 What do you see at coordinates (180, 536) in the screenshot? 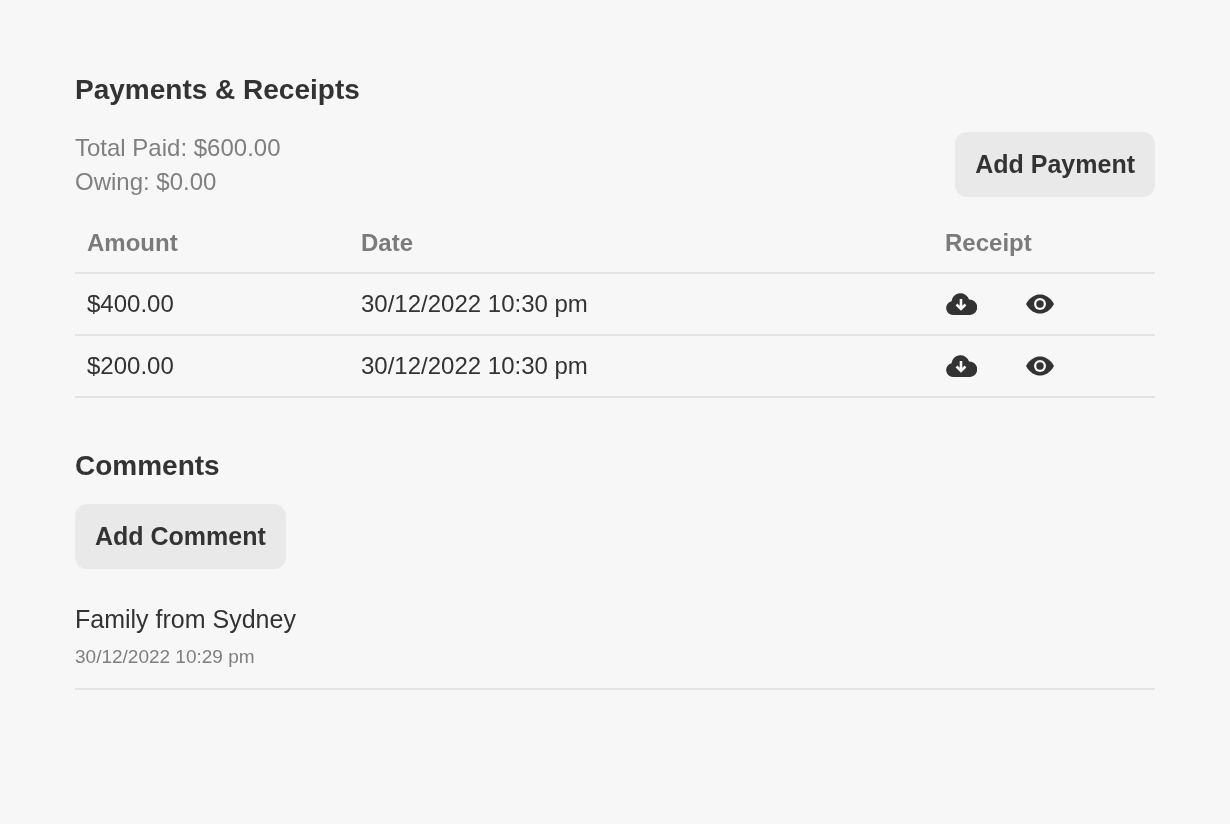
I see `add-comment-button: Add Comment` at bounding box center [180, 536].